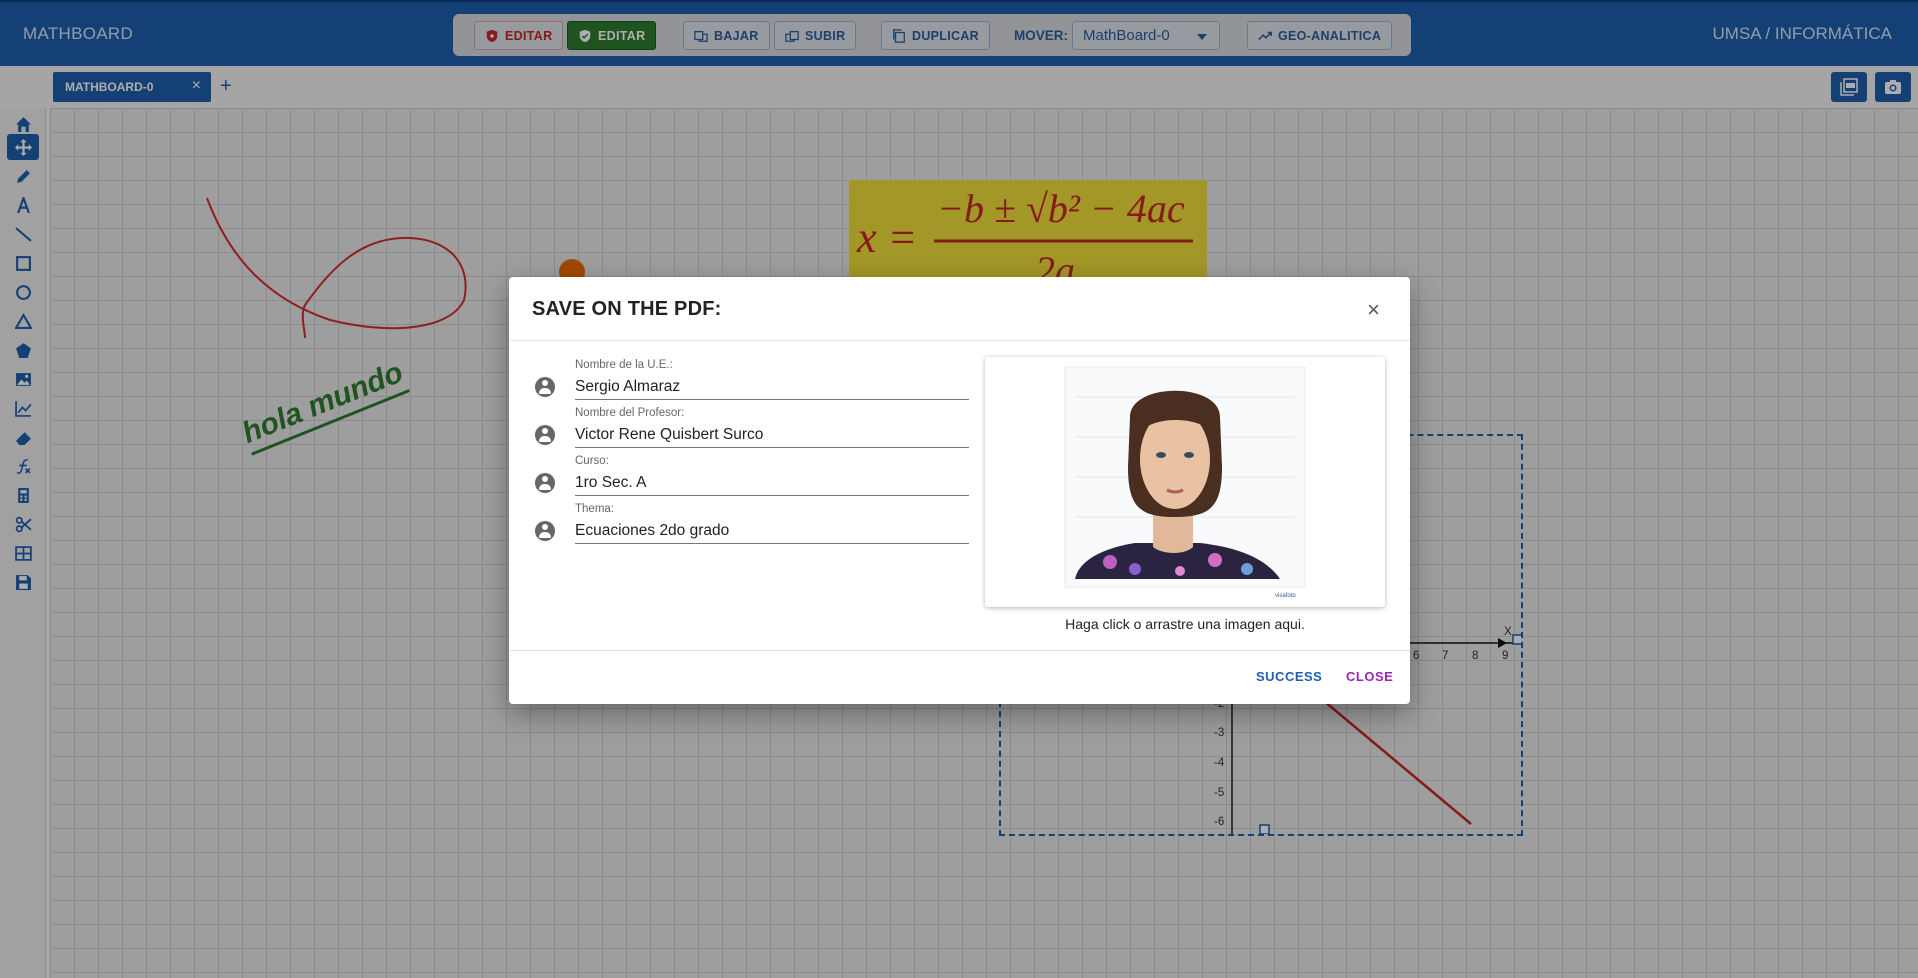 Image resolution: width=1918 pixels, height=978 pixels. What do you see at coordinates (592, 461) in the screenshot?
I see `field-label: Curso:` at bounding box center [592, 461].